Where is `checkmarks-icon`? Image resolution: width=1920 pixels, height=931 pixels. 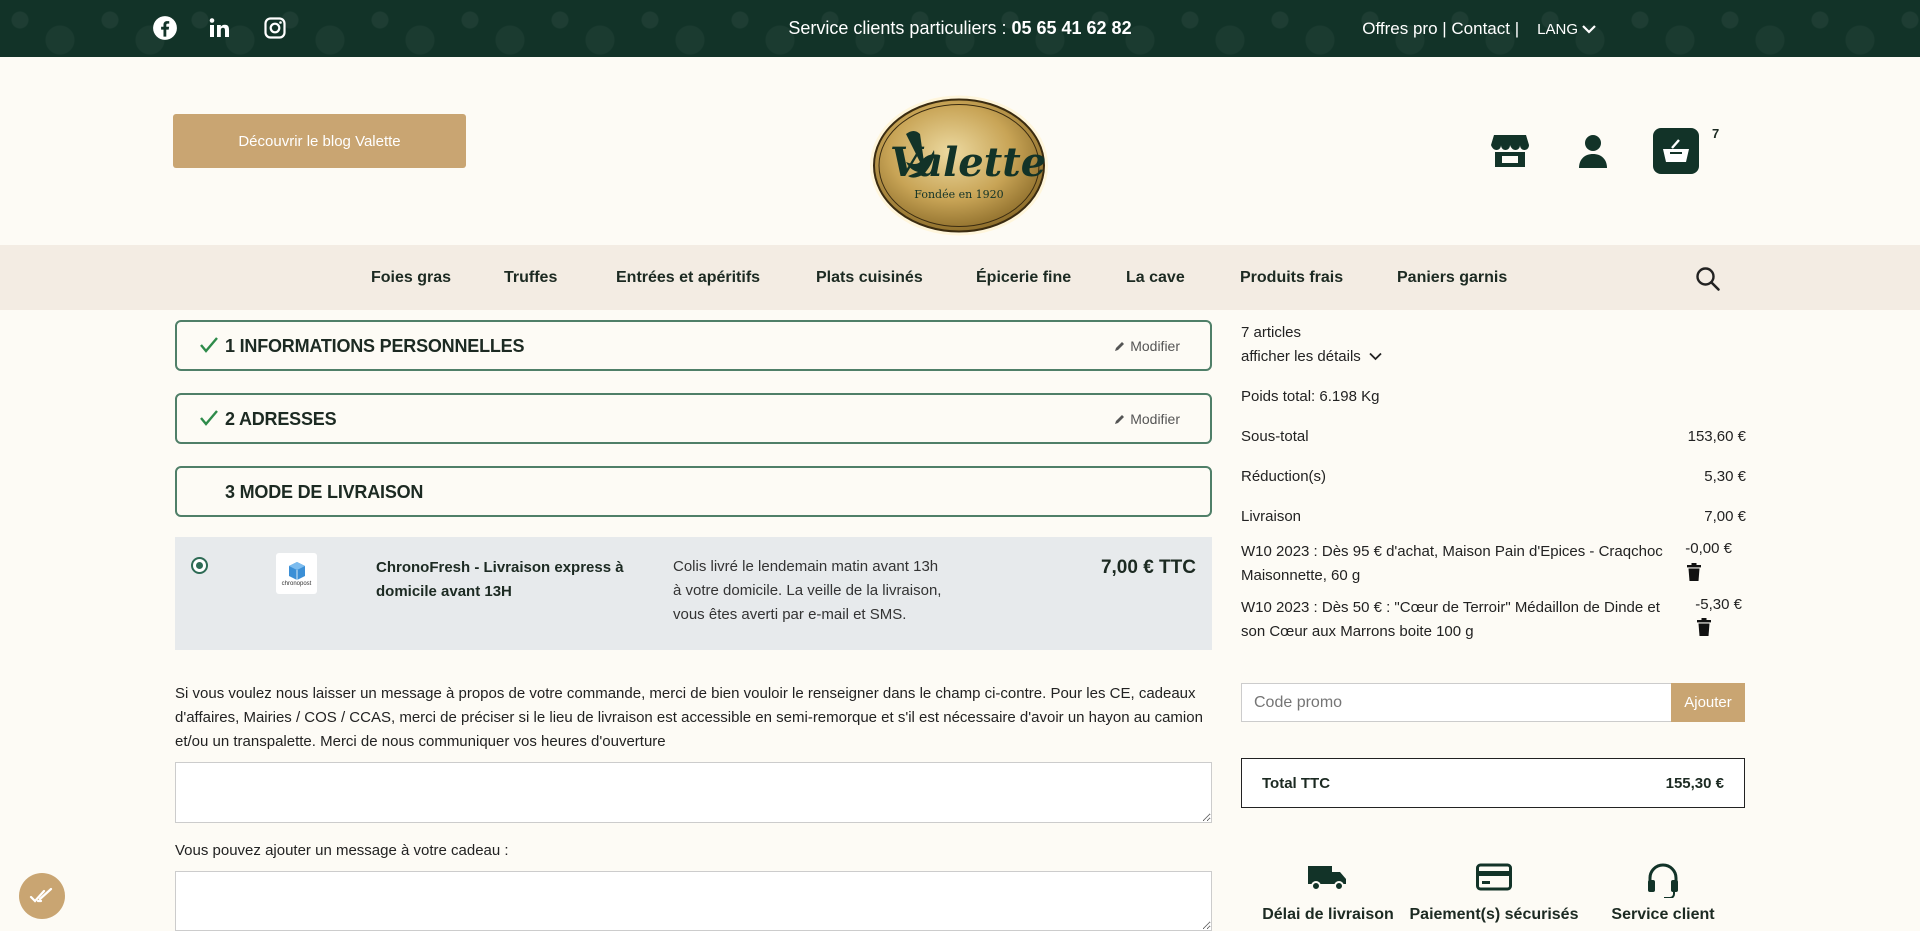
checkmarks-icon is located at coordinates (41, 895).